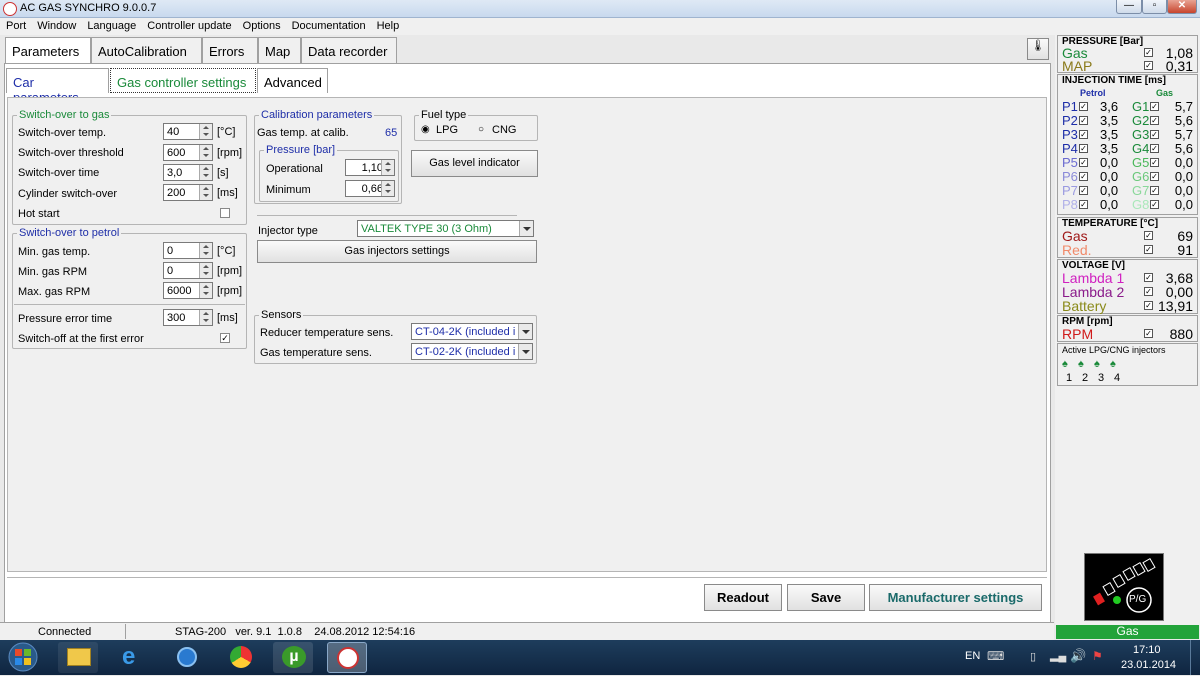 This screenshot has width=1200, height=676. Describe the element at coordinates (474, 163) in the screenshot. I see `gas-level-indicator-button: Gas level indicator` at that location.